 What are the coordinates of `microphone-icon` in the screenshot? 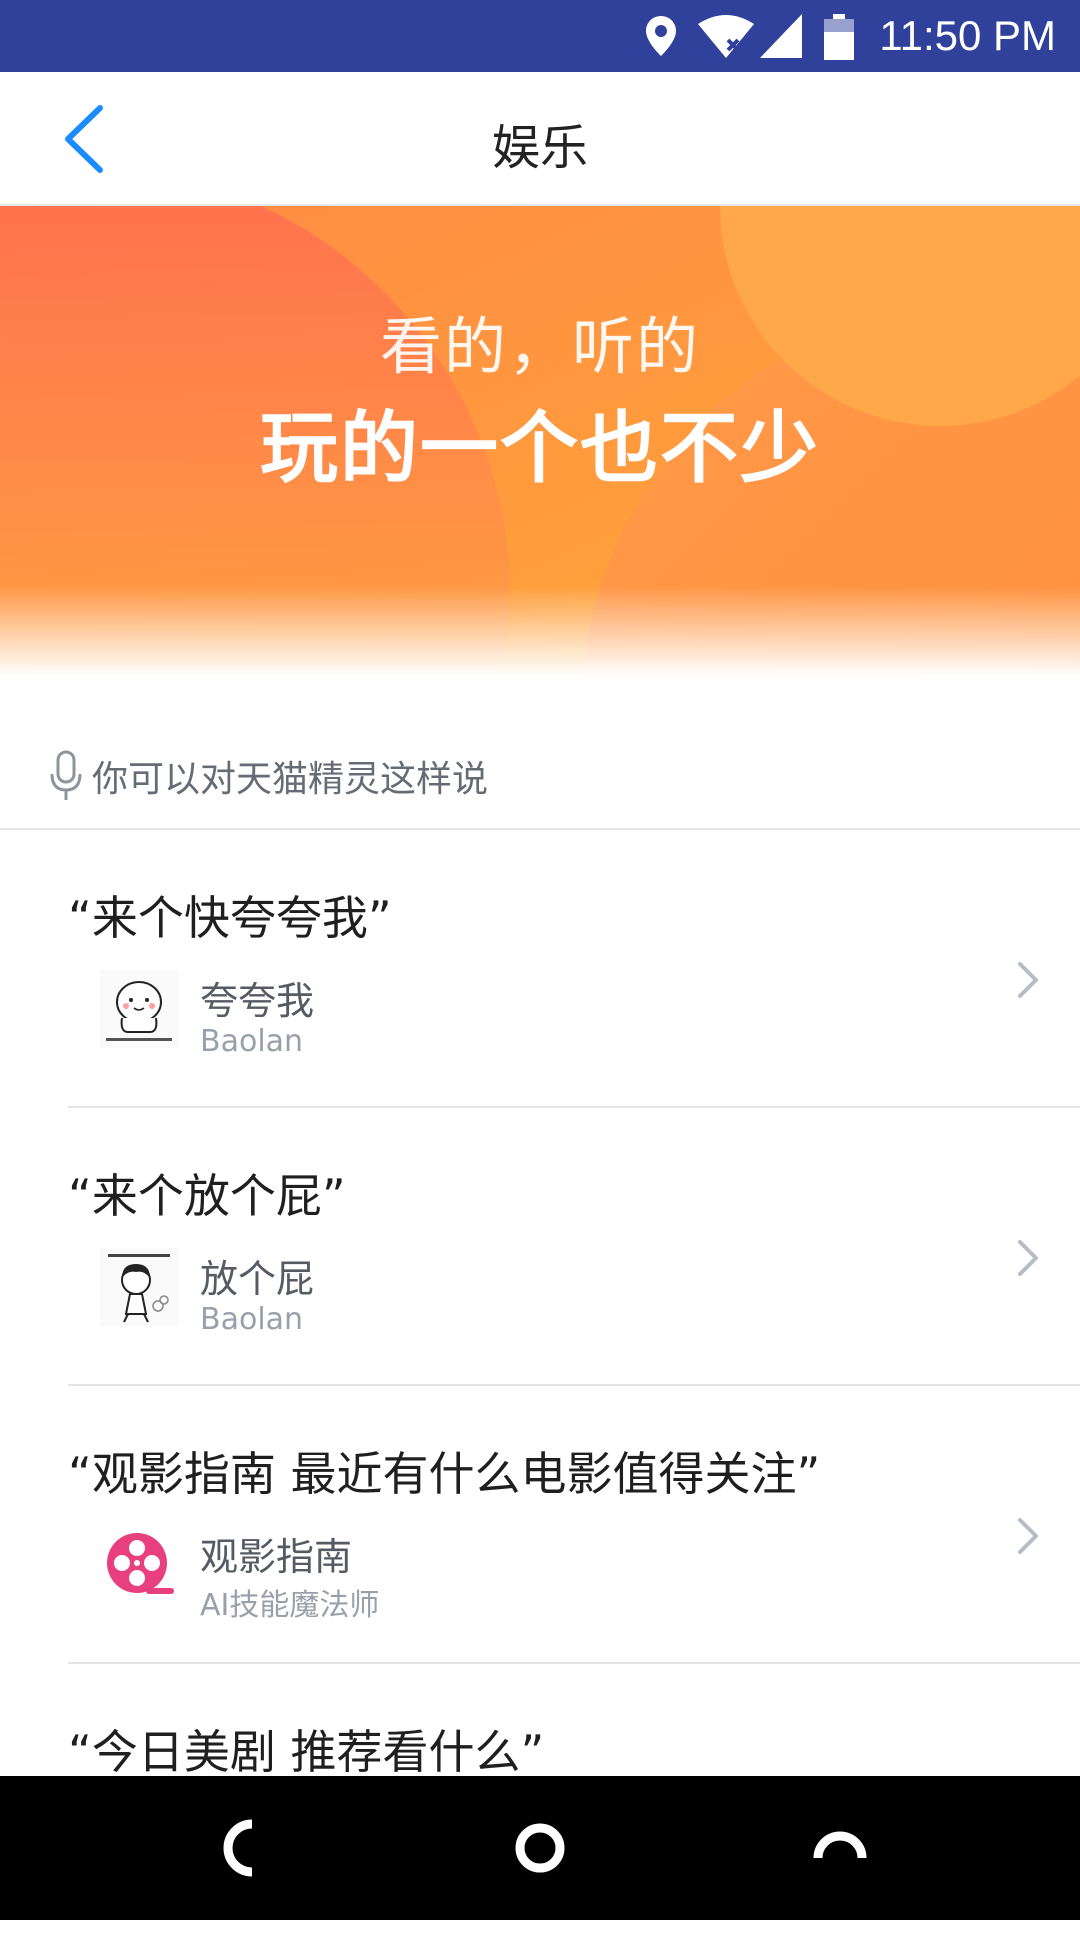 It's located at (66, 775).